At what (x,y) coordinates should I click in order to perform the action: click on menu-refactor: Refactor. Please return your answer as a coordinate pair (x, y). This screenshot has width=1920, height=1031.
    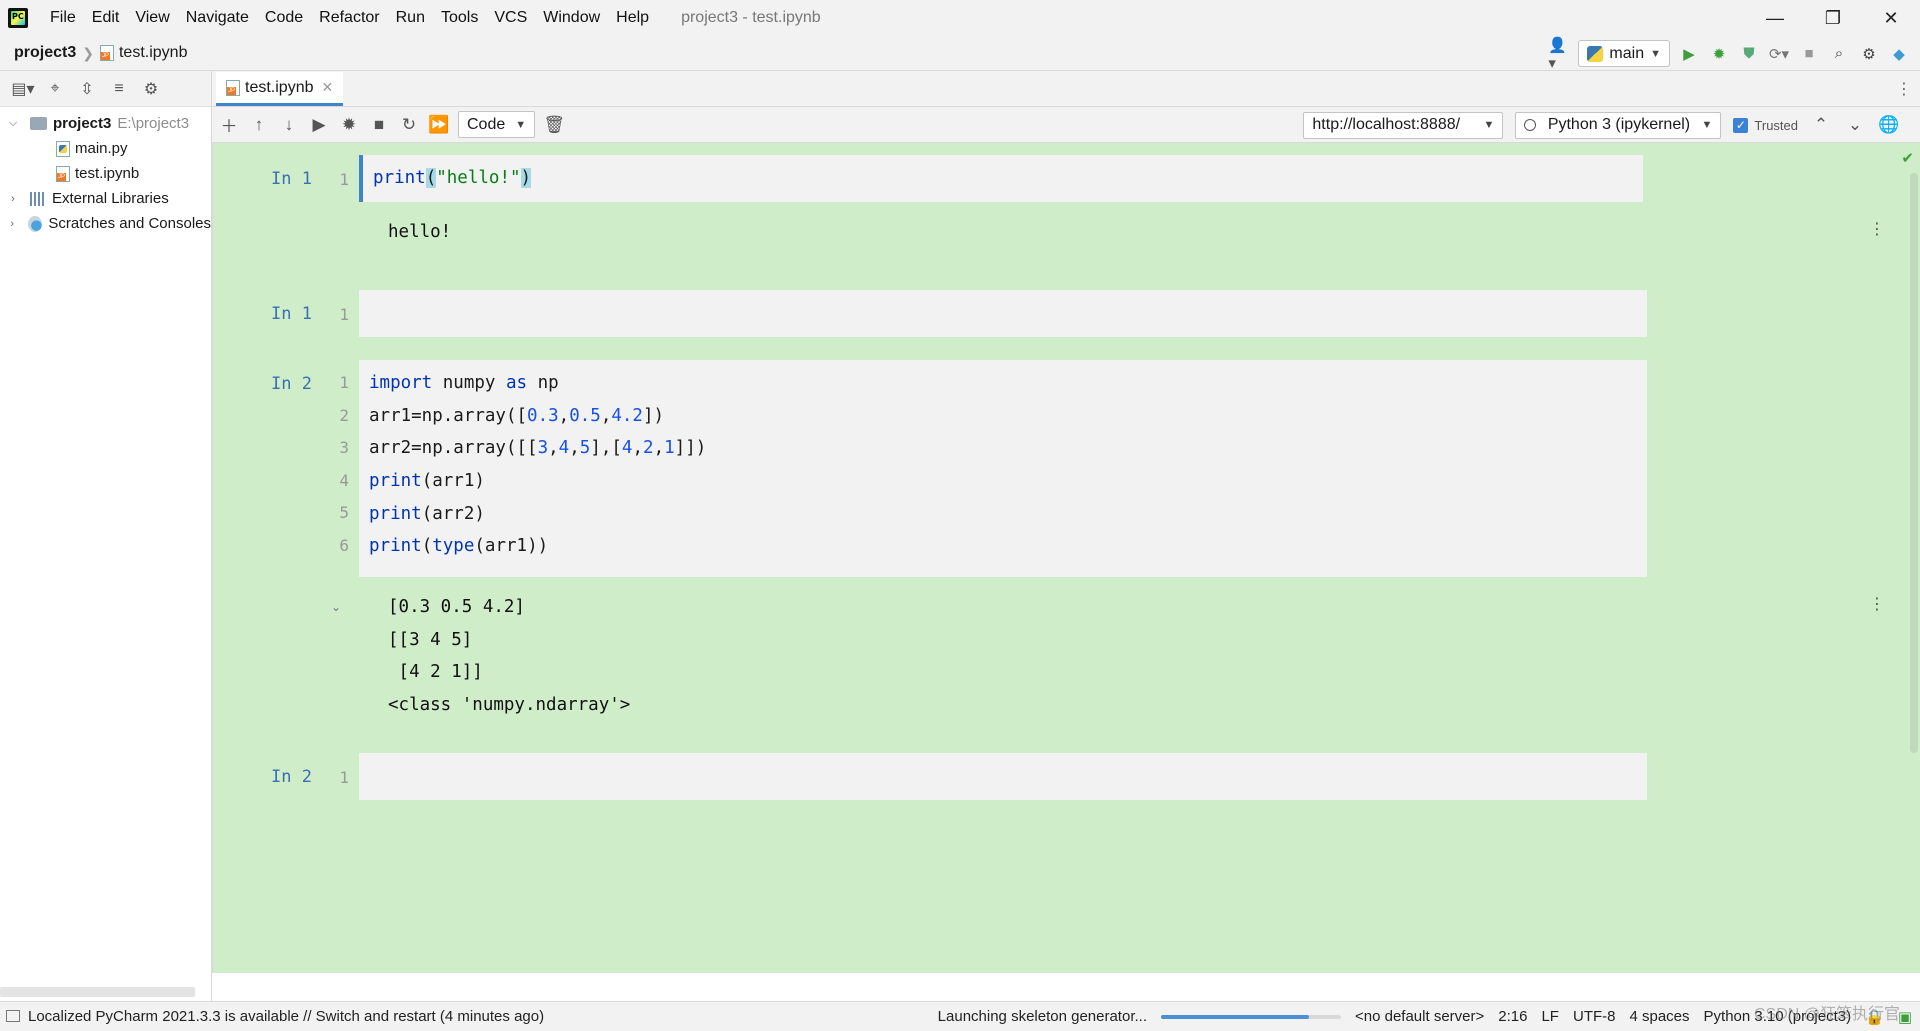
    Looking at the image, I should click on (349, 18).